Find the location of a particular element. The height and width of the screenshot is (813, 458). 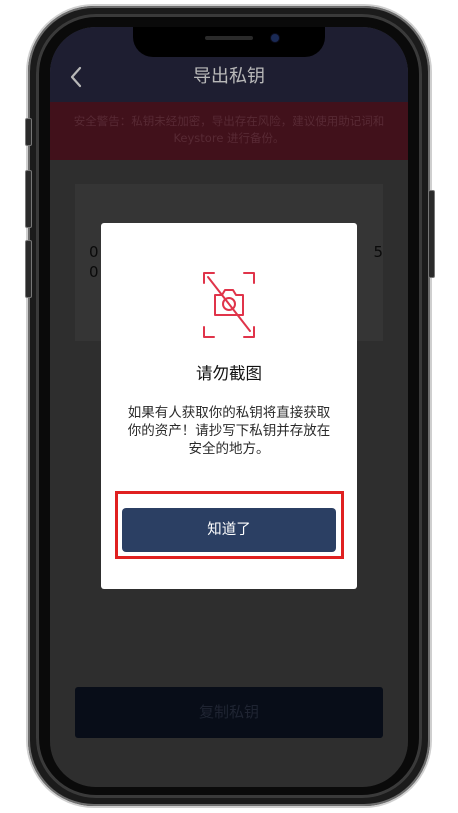

volume-up-button is located at coordinates (28, 199).